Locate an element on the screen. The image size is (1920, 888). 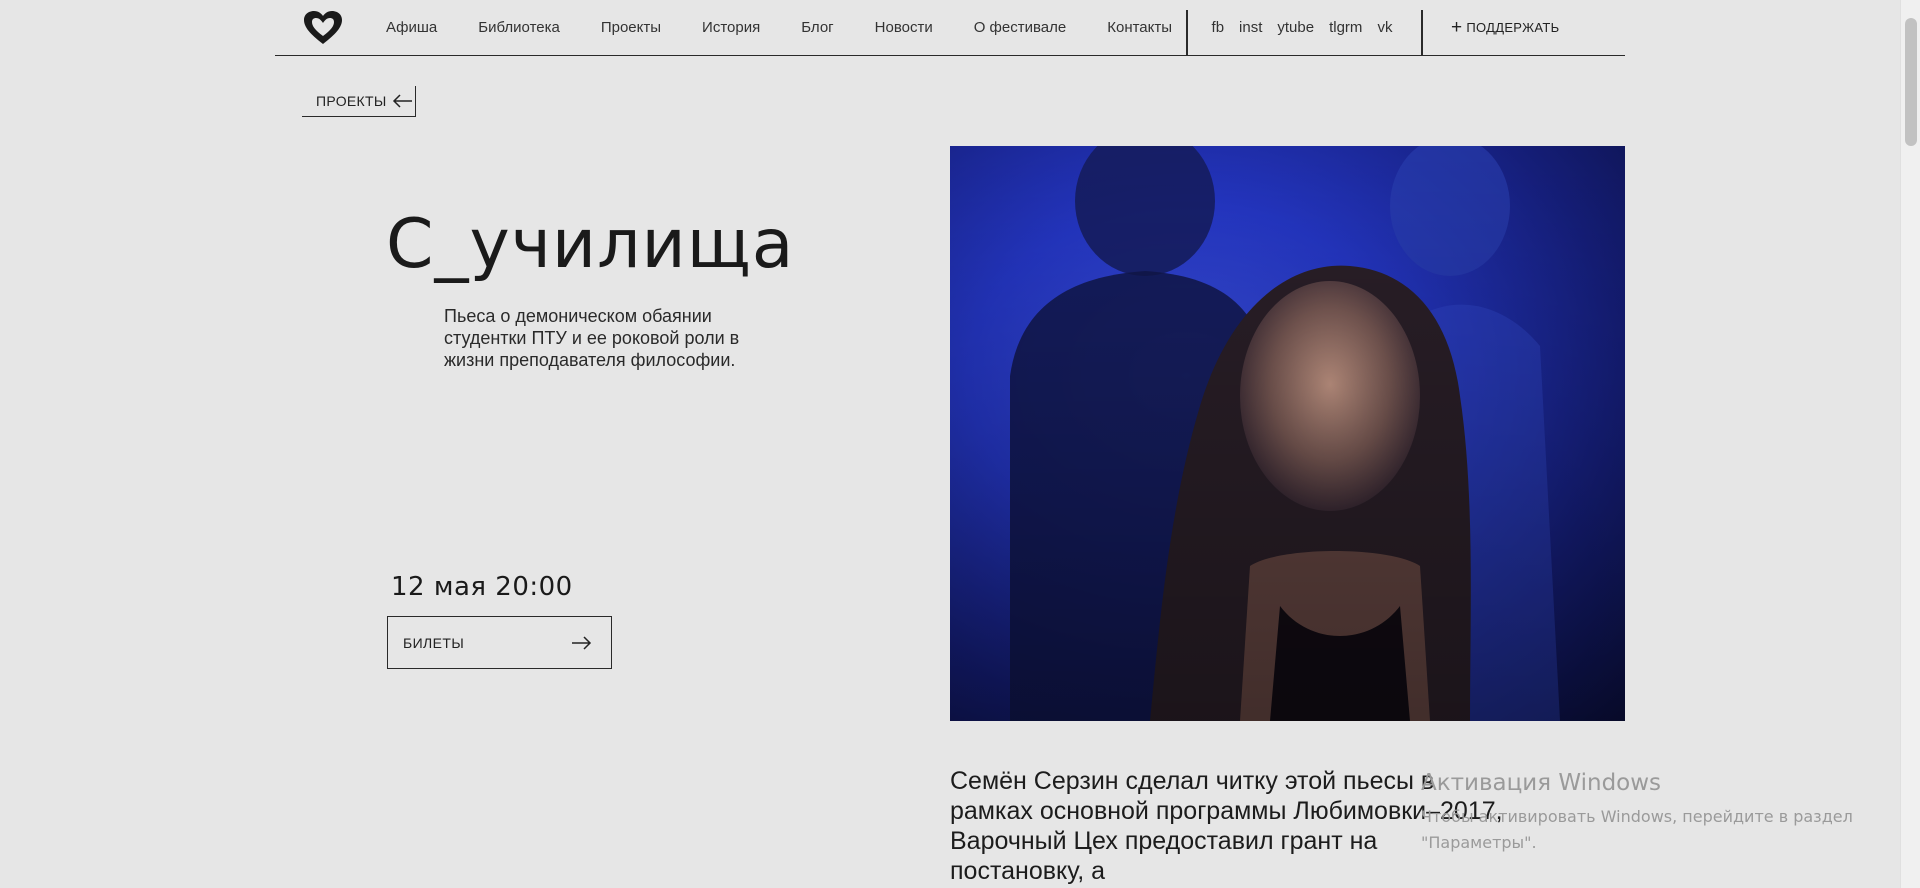
support-label: ПОДДЕРЖАТЬ is located at coordinates (1513, 27).